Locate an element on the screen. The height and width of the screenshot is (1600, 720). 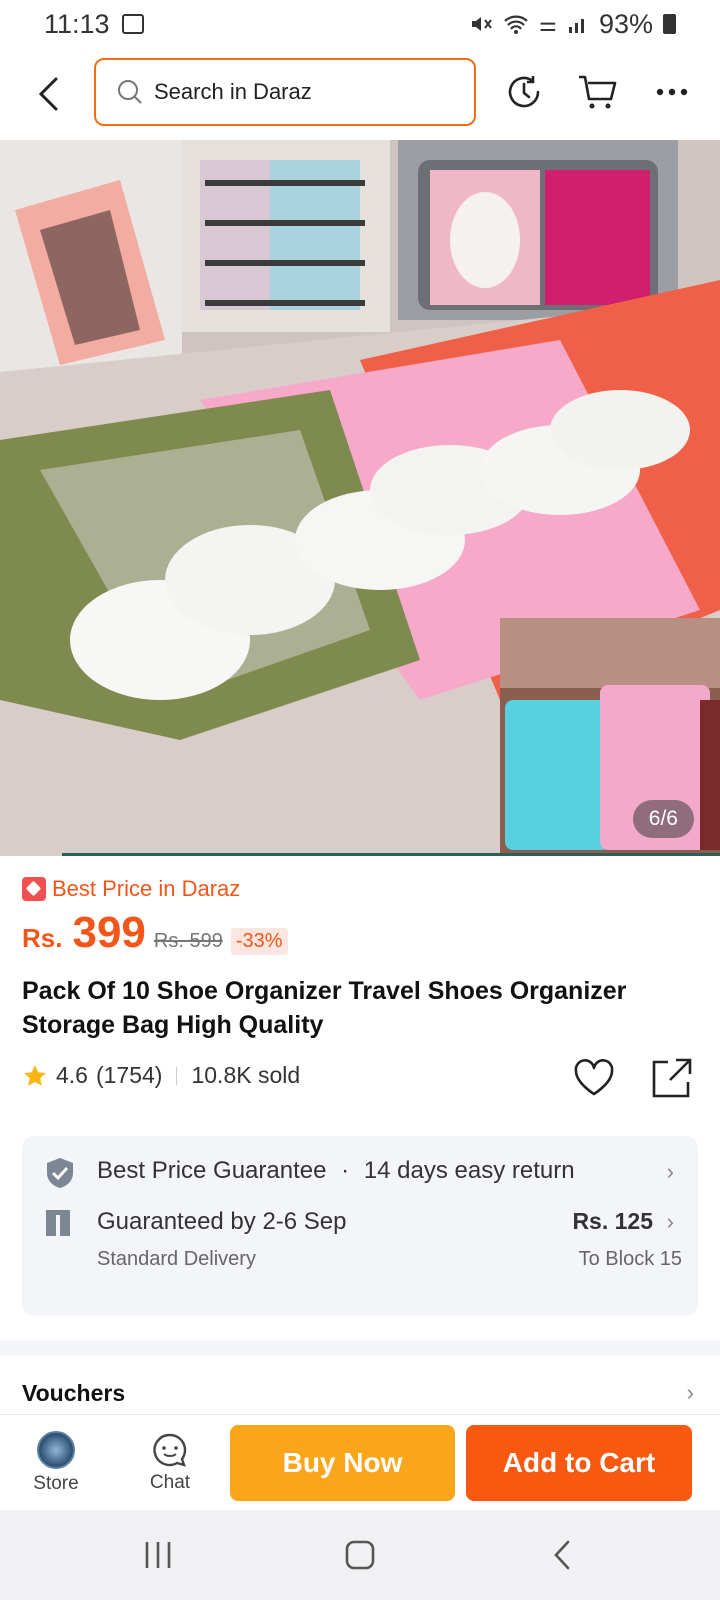
best-price-guarantee: Best Price Guarantee is located at coordinates (212, 1170).